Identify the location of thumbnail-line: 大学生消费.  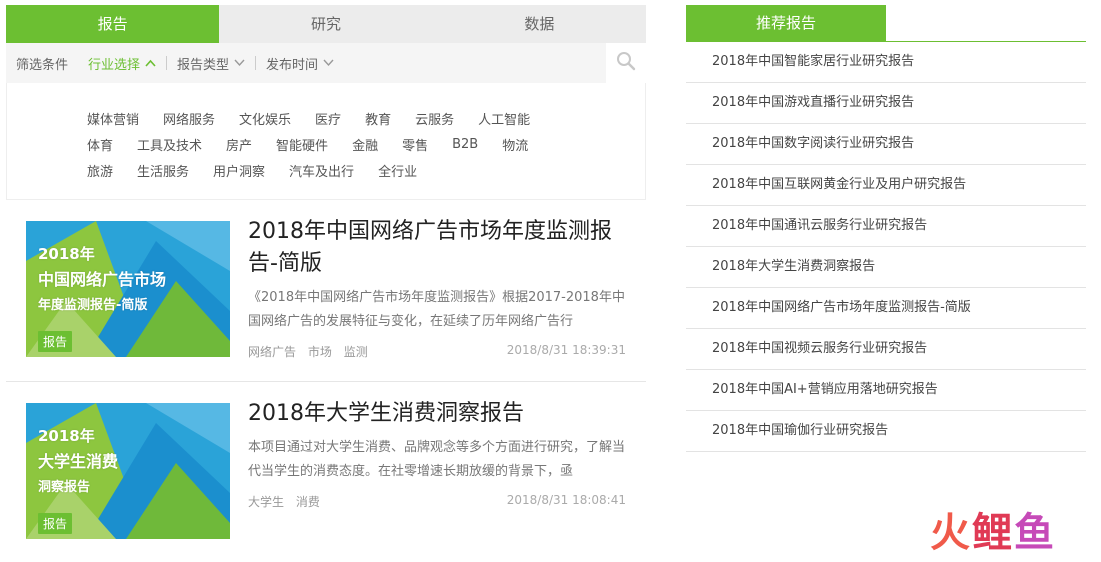
(78, 461).